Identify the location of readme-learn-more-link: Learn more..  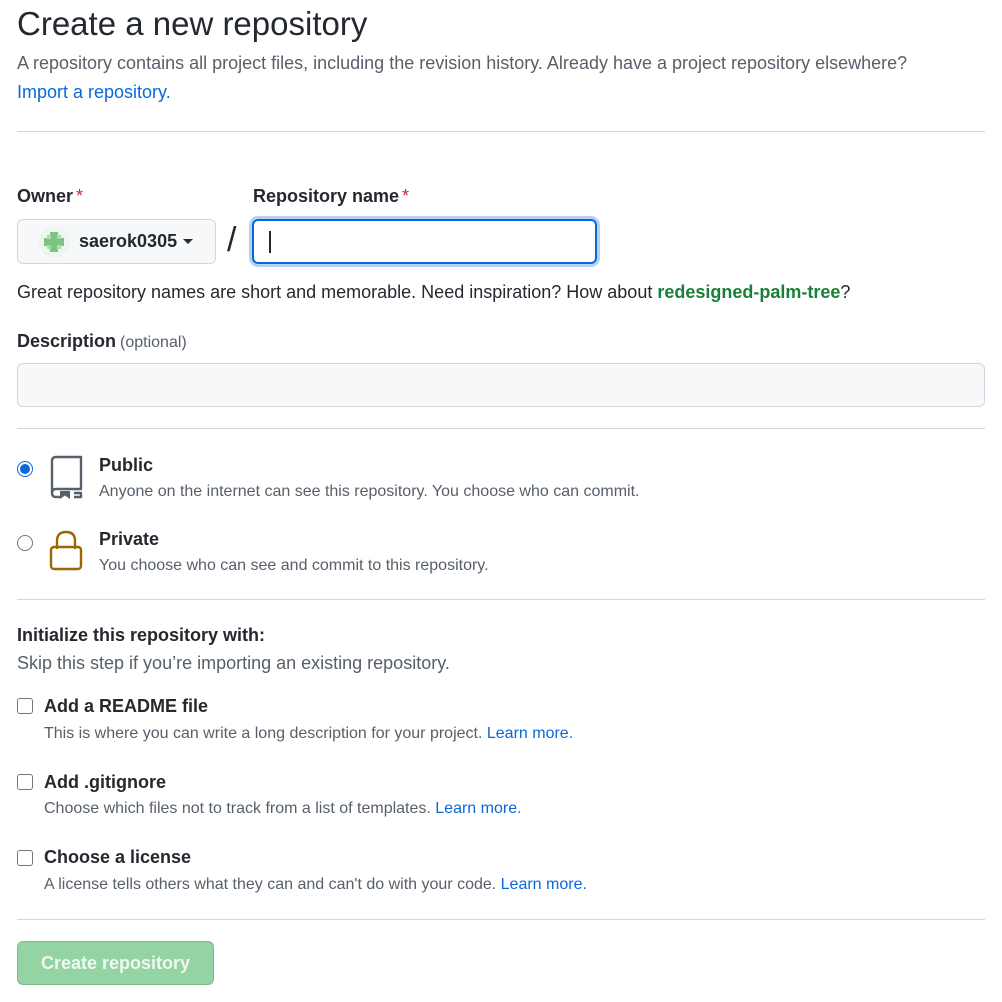
(530, 733).